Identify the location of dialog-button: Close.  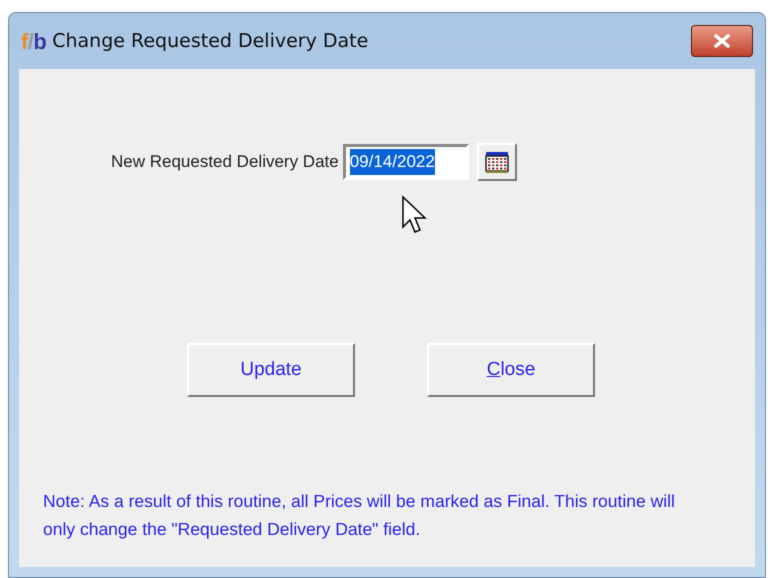
(511, 370).